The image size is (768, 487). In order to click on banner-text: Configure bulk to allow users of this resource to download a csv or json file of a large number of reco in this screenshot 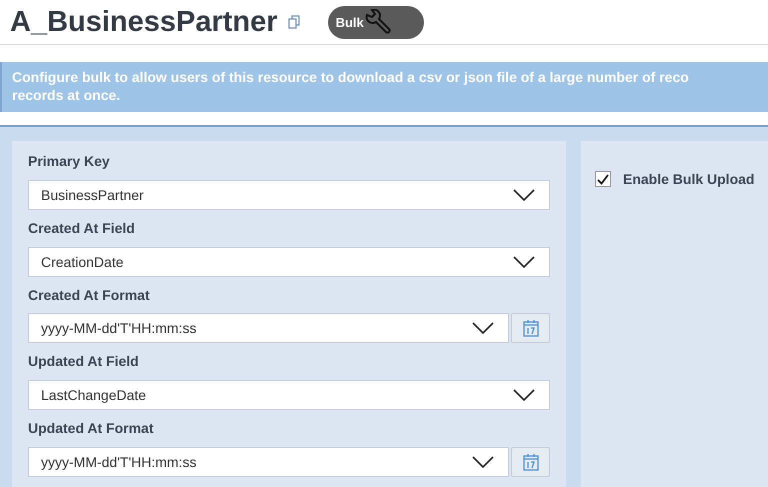, I will do `click(351, 77)`.